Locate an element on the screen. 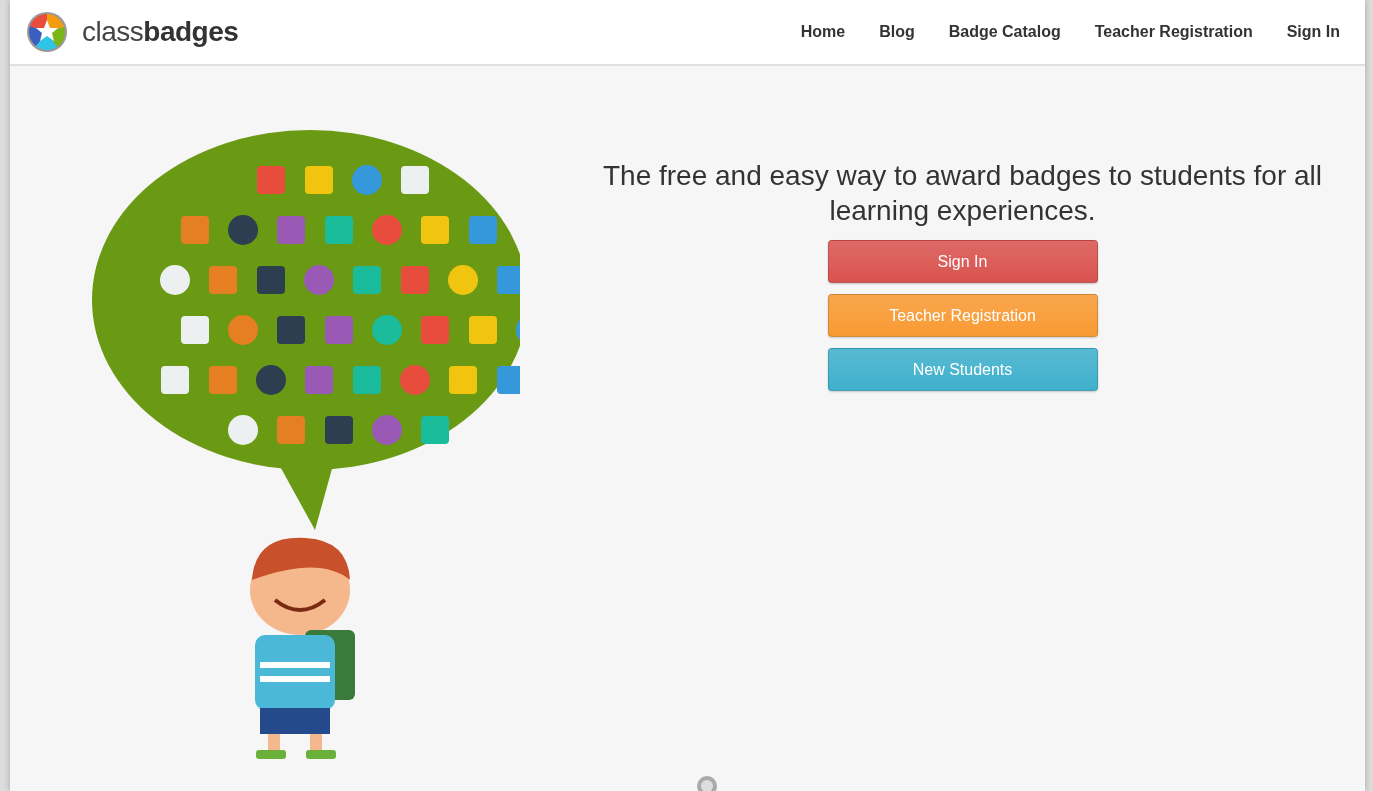 The image size is (1373, 791). nav-link: Badge Catalog is located at coordinates (1004, 32).